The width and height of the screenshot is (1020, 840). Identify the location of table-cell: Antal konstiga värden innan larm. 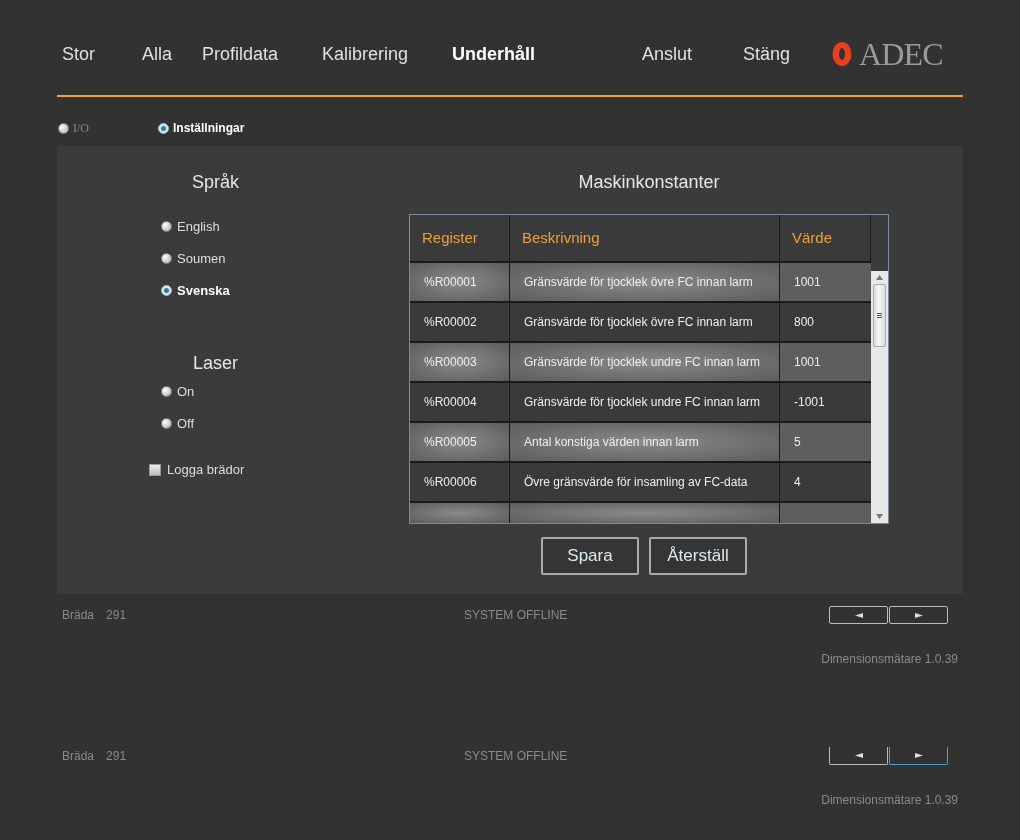
(645, 442).